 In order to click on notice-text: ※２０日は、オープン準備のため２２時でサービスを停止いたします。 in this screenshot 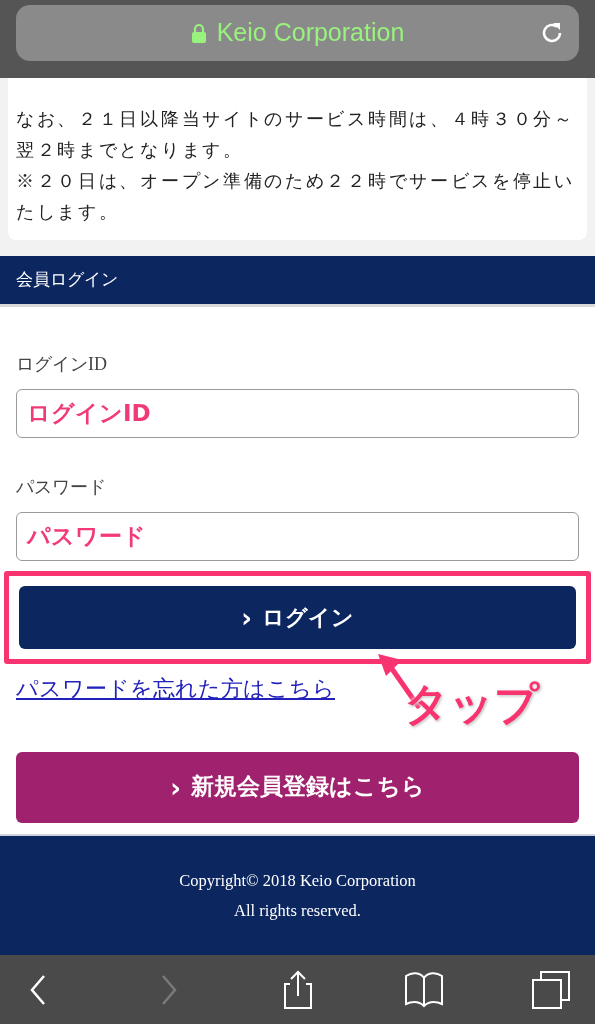, I will do `click(296, 197)`.